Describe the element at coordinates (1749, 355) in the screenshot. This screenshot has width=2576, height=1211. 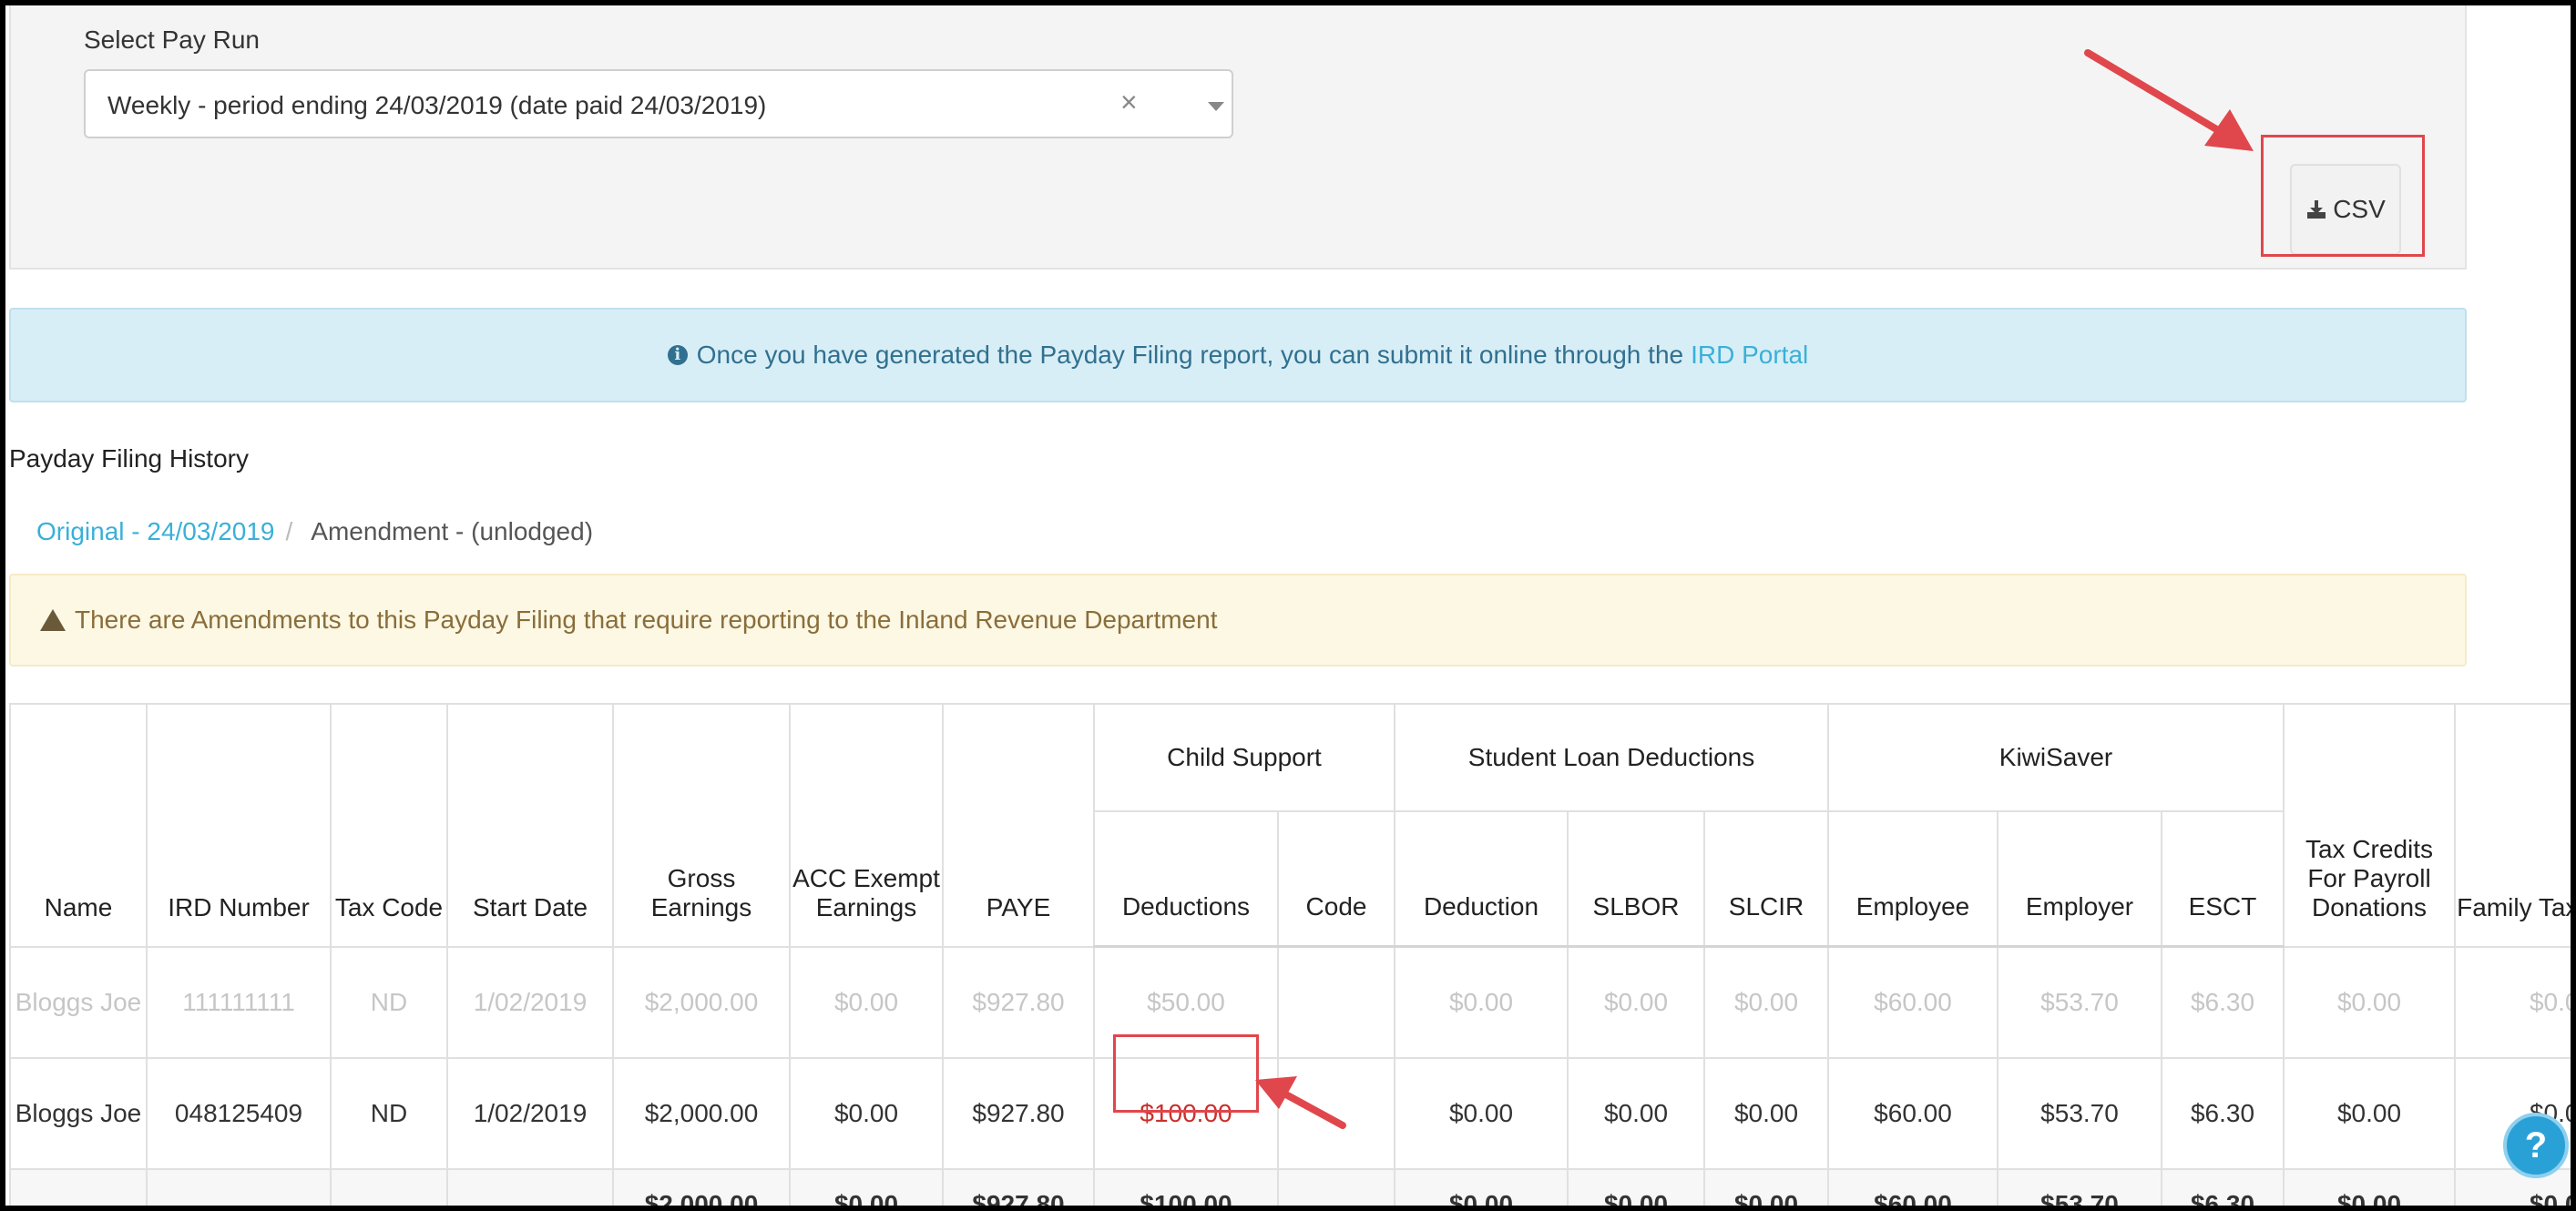
I see `ird-portal-link: IRD Portal` at that location.